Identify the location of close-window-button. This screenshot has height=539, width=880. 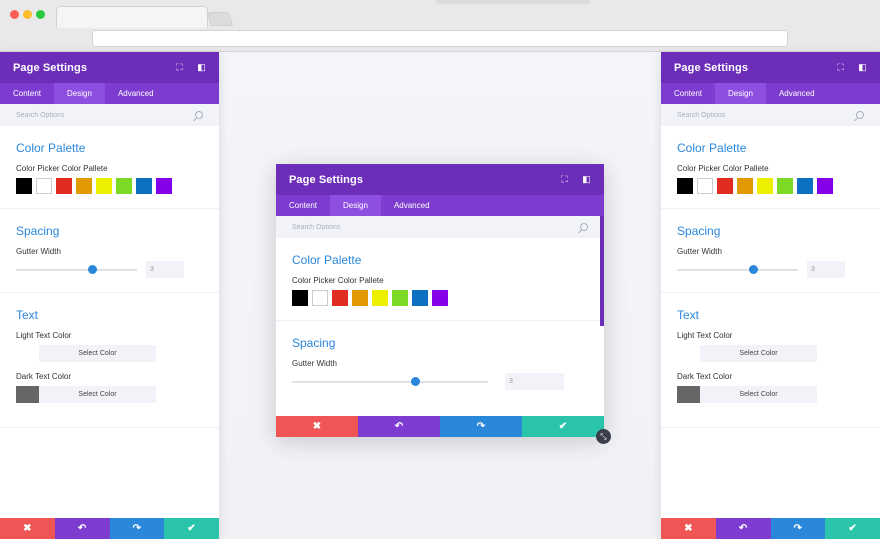
(14, 14).